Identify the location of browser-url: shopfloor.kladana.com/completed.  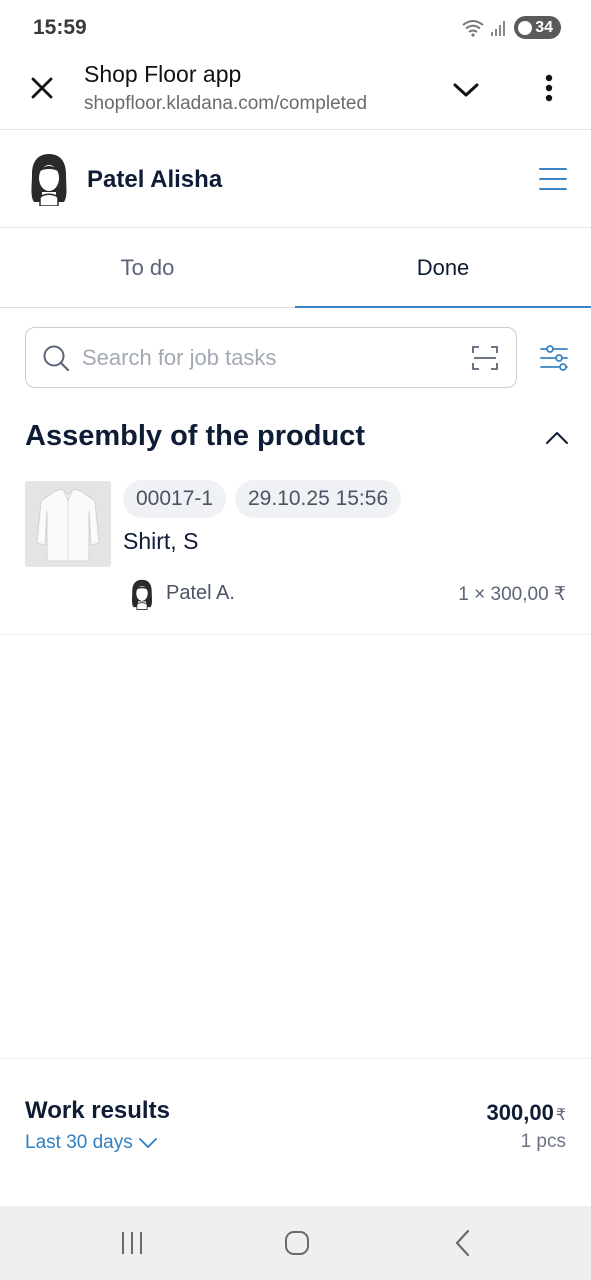
(225, 104).